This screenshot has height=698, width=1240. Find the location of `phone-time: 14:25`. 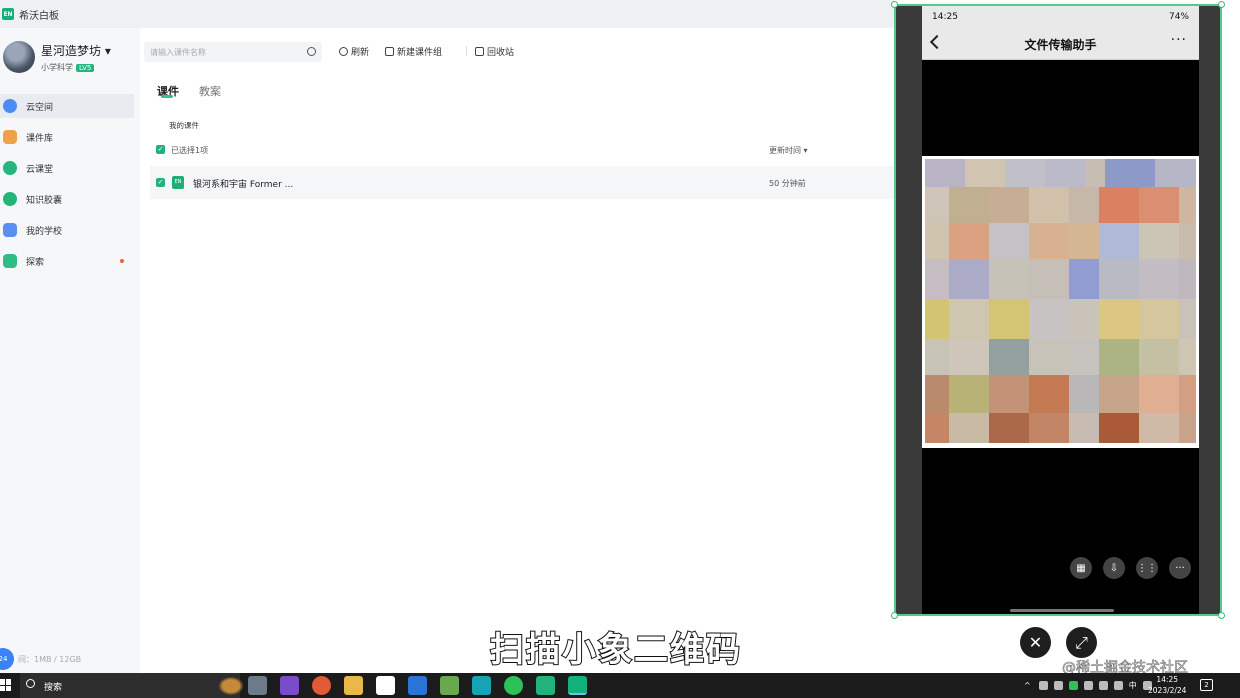

phone-time: 14:25 is located at coordinates (945, 17).